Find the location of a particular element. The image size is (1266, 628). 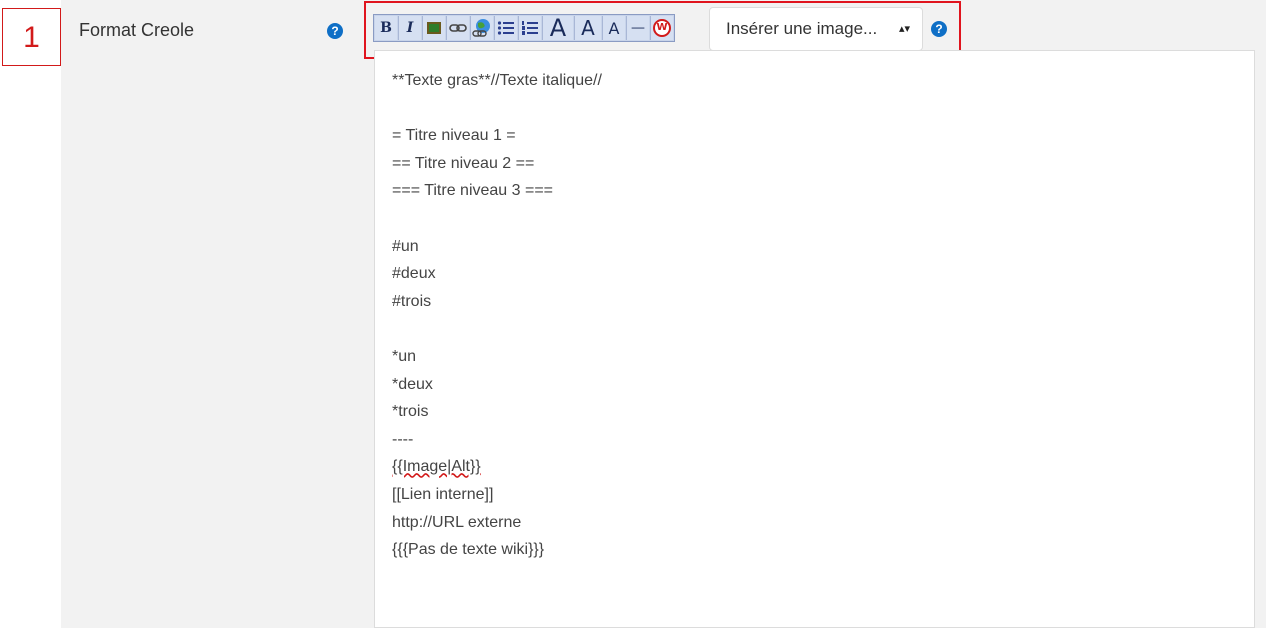

editor-line: **Texte gras**//Texte italique// is located at coordinates (497, 80).